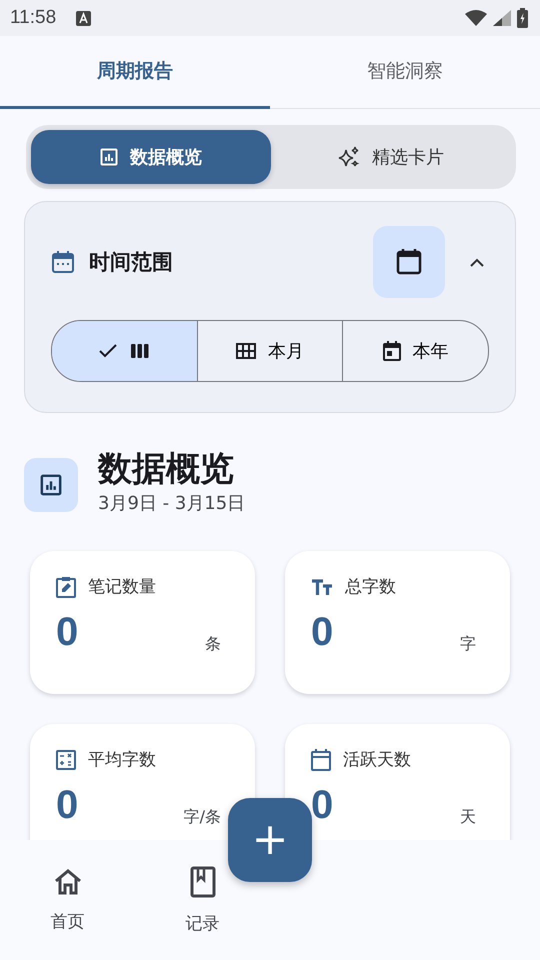  What do you see at coordinates (151, 157) in the screenshot?
I see `toggle-option: 数据概览` at bounding box center [151, 157].